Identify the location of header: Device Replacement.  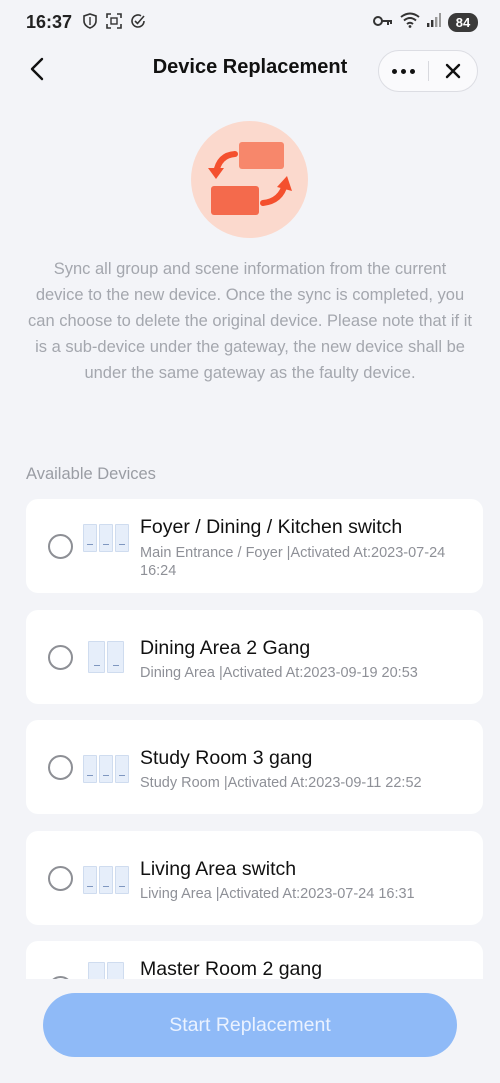
(250, 69).